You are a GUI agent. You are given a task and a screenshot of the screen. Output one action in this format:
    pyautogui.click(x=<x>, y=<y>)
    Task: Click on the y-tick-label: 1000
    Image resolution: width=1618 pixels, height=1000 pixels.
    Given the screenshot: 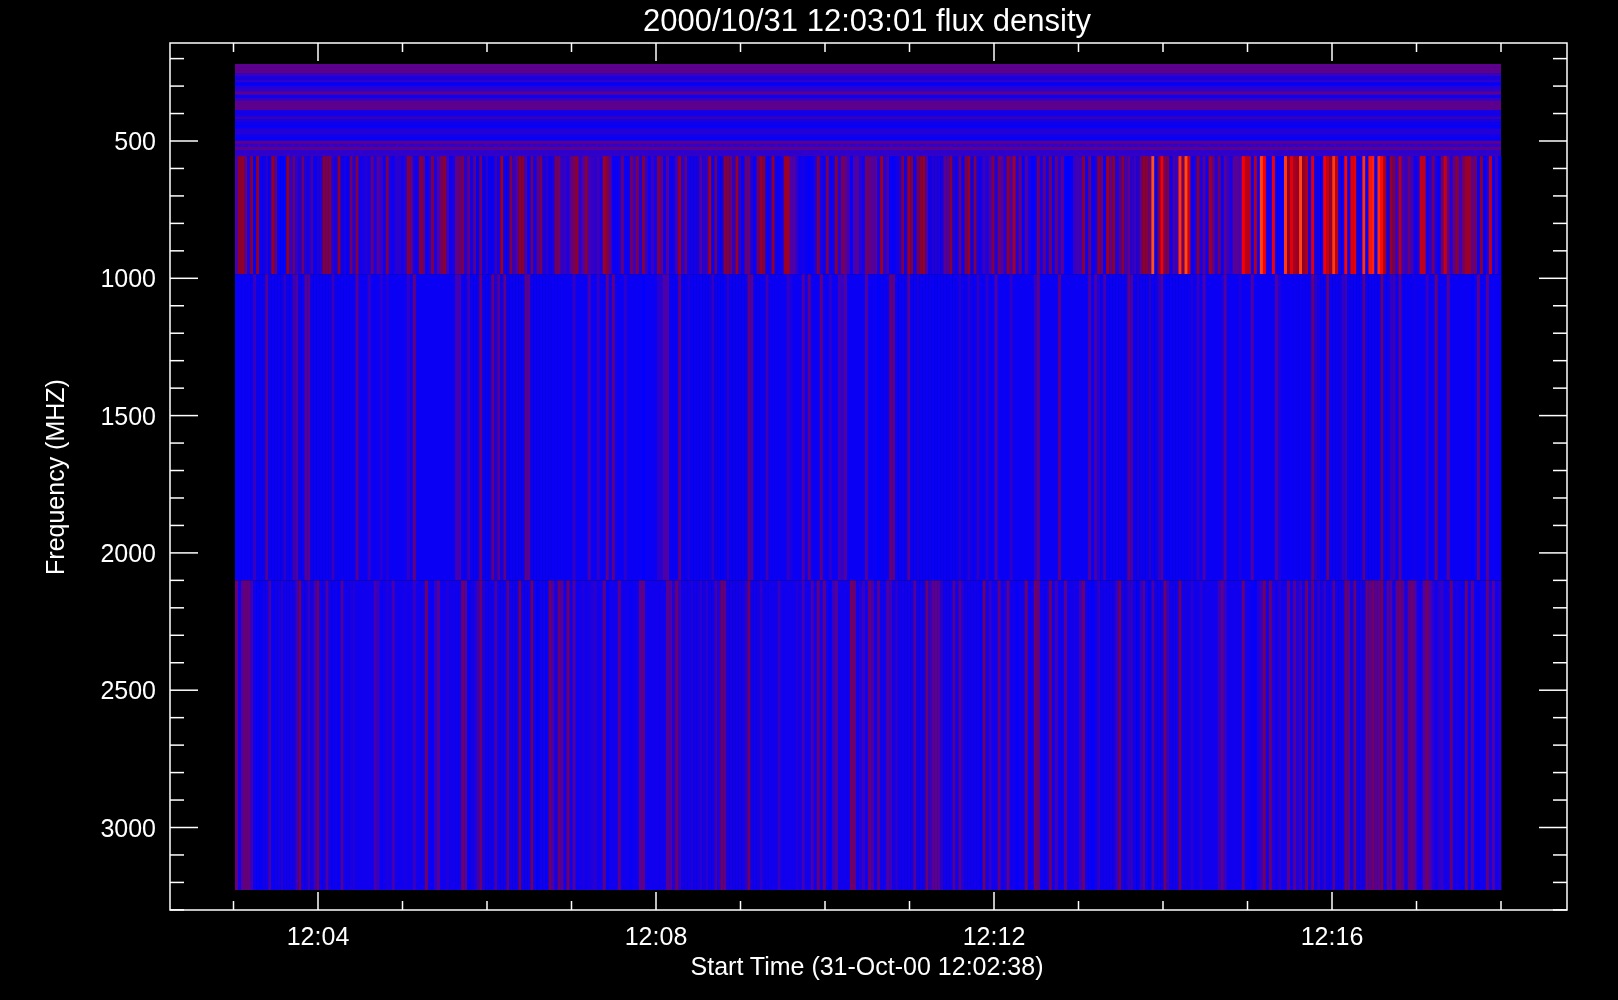 What is the action you would take?
    pyautogui.click(x=128, y=278)
    